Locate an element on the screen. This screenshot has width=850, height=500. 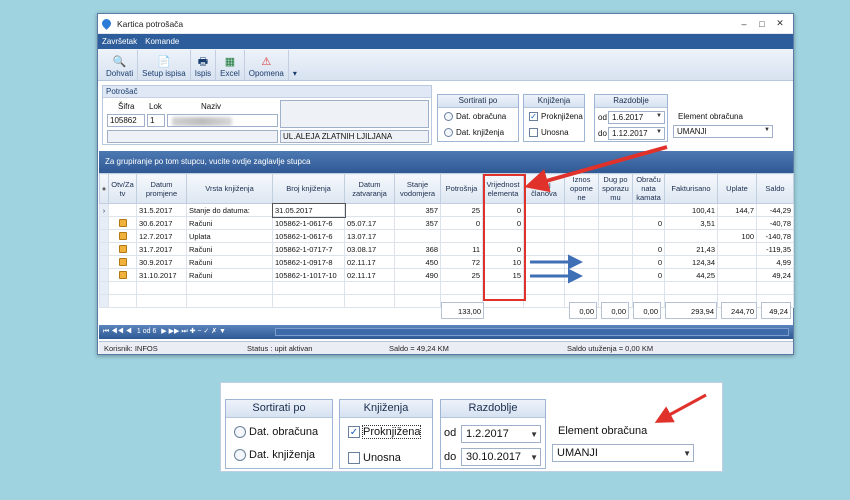
zoom-sort-calc-date-radio: Dat. obračuna is located at coordinates (276, 432).